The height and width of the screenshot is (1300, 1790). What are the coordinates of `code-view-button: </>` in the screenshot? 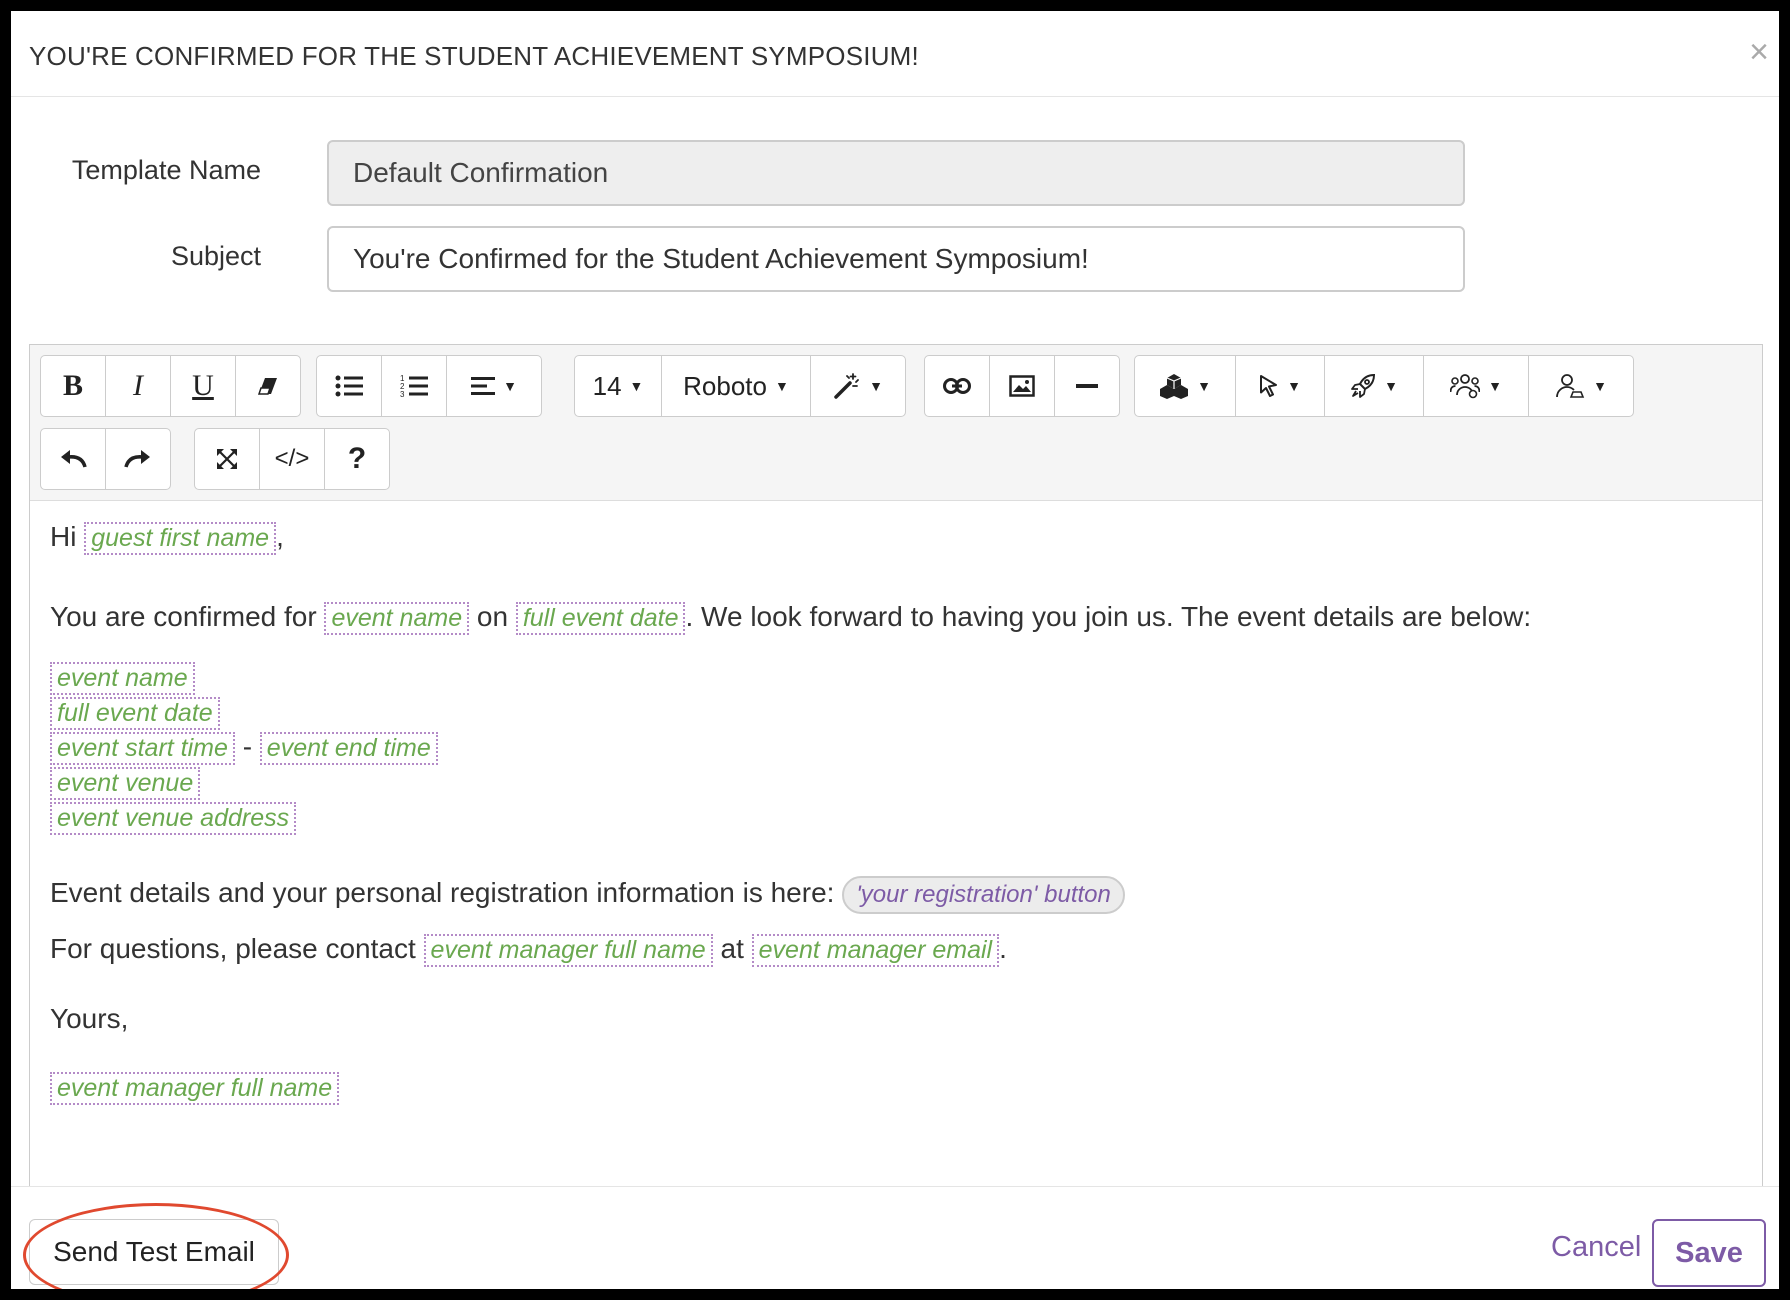 It's located at (292, 459).